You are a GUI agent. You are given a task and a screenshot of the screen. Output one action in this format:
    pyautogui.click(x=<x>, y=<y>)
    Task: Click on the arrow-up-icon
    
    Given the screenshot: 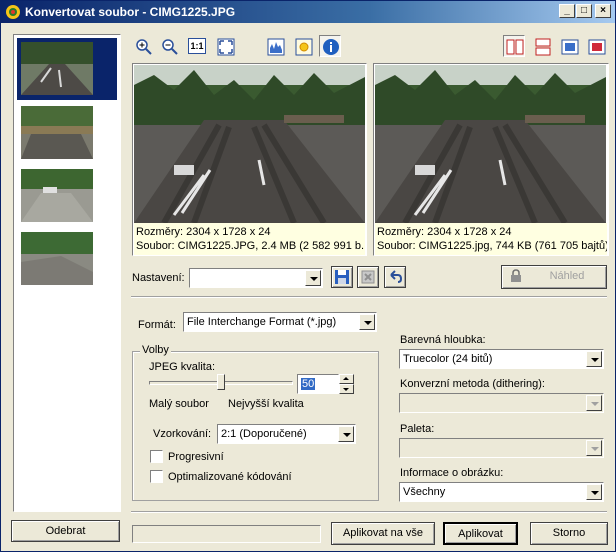 What is the action you would take?
    pyautogui.click(x=346, y=378)
    